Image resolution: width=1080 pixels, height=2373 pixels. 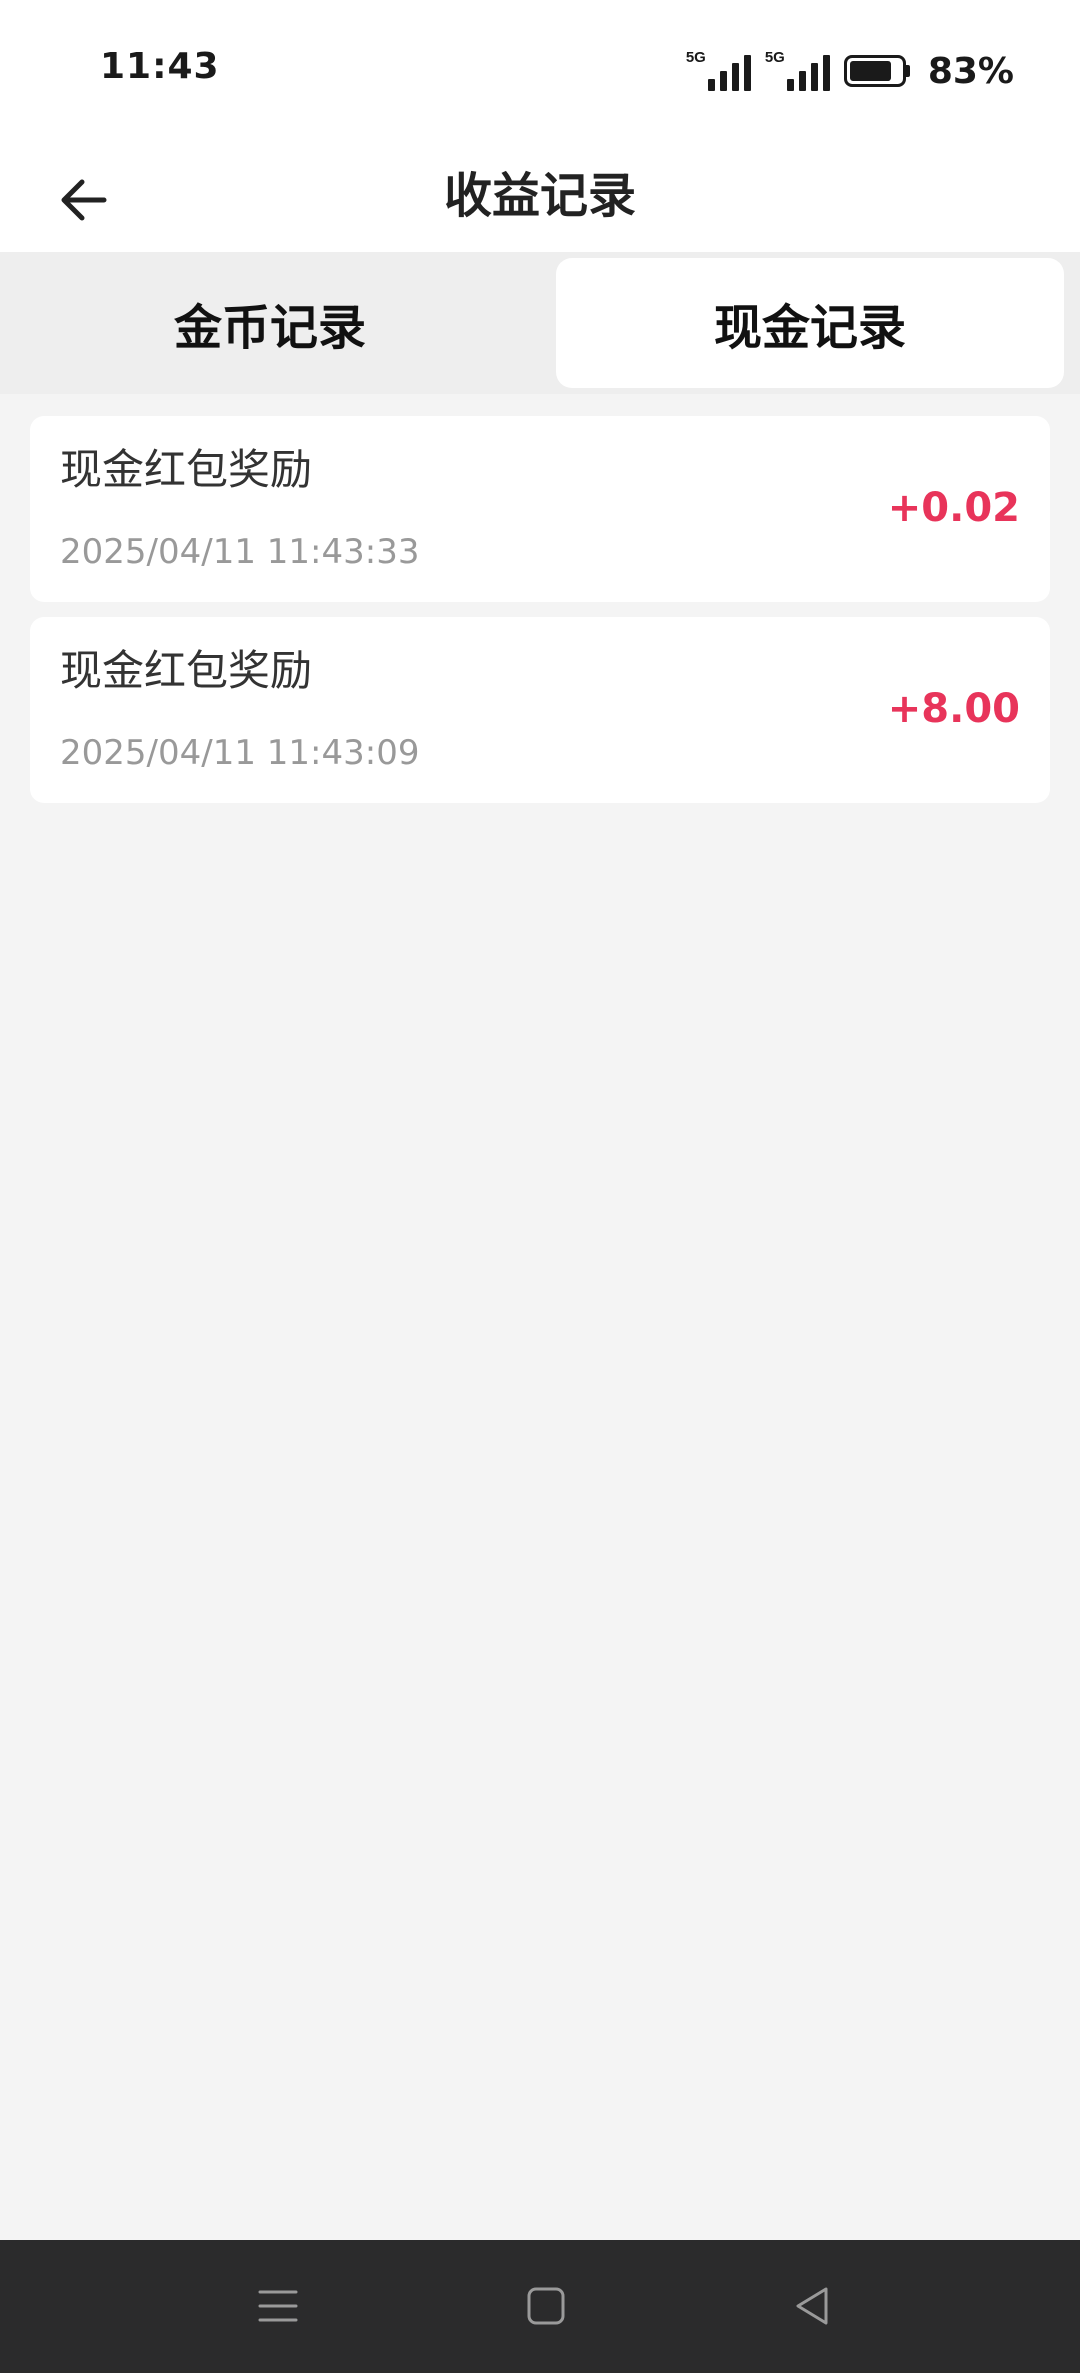 I want to click on back-triangle-icon, so click(x=812, y=2306).